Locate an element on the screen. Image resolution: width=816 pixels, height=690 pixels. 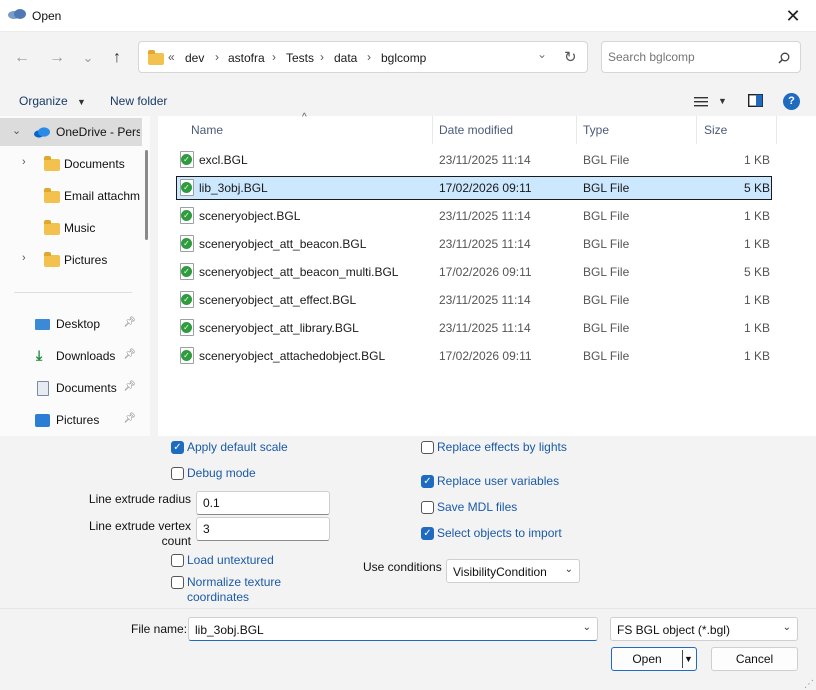
debug-mode-label: Debug mode is located at coordinates (221, 473).